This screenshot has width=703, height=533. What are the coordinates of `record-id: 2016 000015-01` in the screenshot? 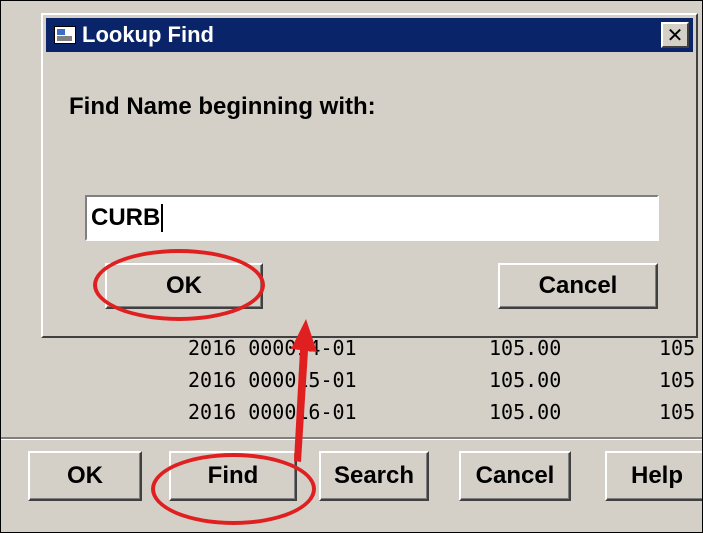 It's located at (272, 380).